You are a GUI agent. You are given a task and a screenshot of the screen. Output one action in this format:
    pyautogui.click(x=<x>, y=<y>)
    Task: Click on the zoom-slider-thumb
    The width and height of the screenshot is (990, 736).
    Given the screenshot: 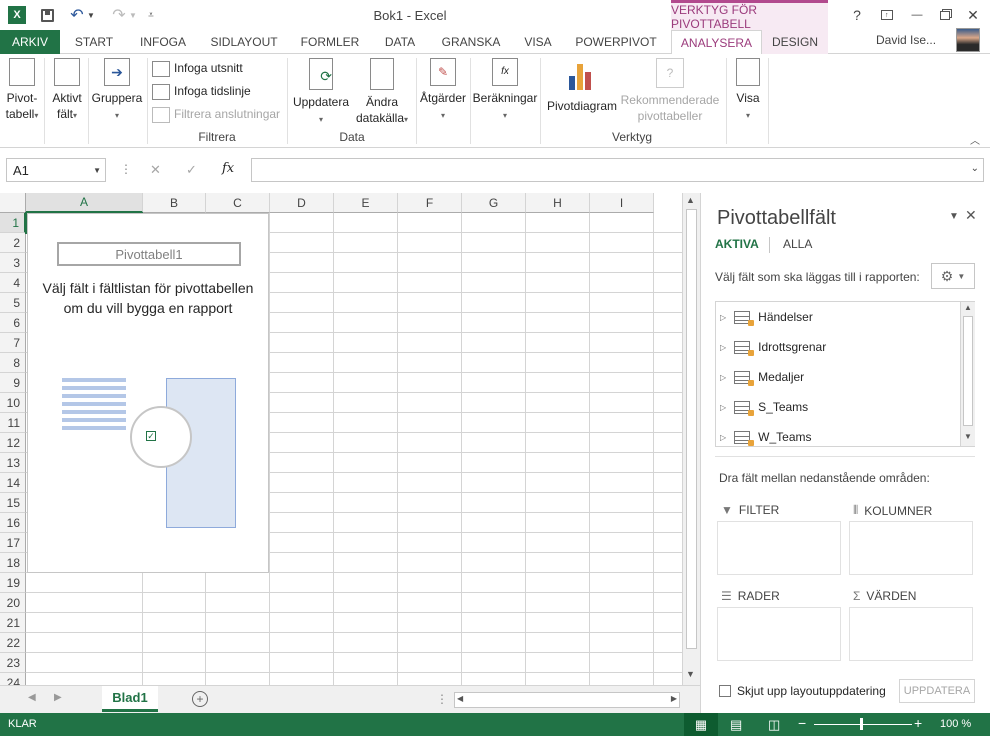 What is the action you would take?
    pyautogui.click(x=861, y=724)
    